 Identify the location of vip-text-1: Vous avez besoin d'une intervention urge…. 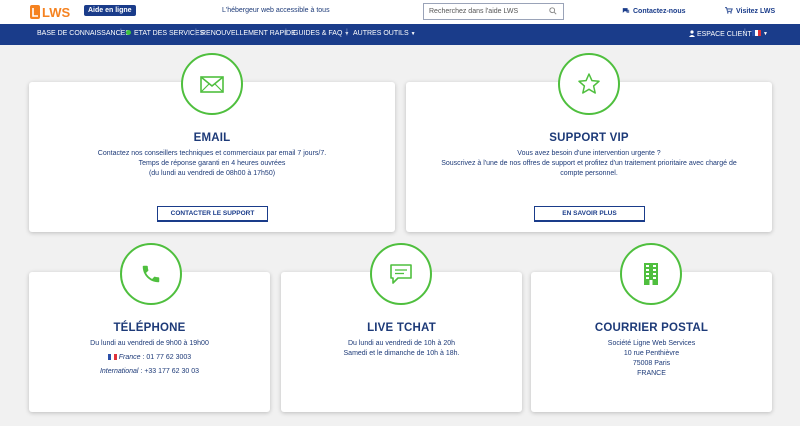
(589, 153).